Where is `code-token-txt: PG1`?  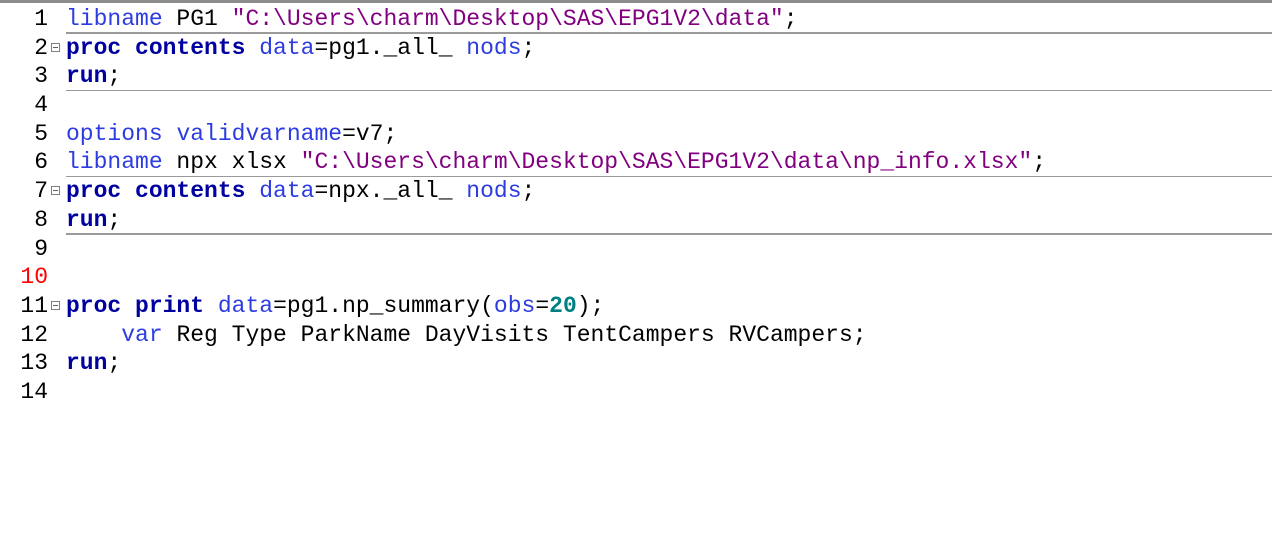 code-token-txt: PG1 is located at coordinates (197, 19).